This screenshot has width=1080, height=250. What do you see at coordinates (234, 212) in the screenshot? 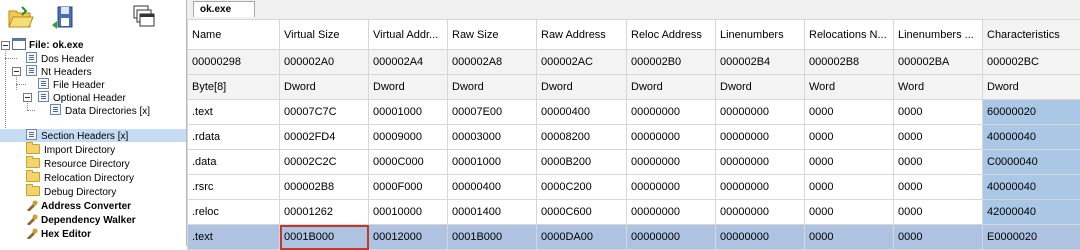
I see `table-cell: .reloc` at bounding box center [234, 212].